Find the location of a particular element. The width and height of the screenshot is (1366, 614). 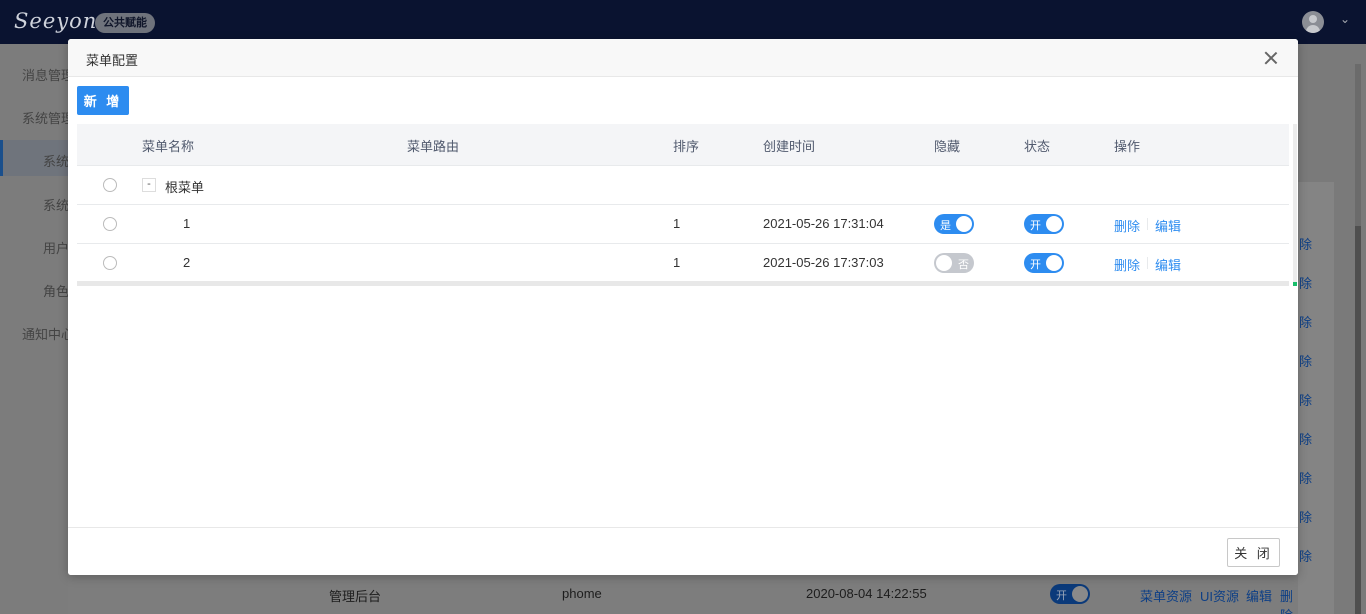

sidebar-item-notifications: 通知中心 is located at coordinates (45, 333).